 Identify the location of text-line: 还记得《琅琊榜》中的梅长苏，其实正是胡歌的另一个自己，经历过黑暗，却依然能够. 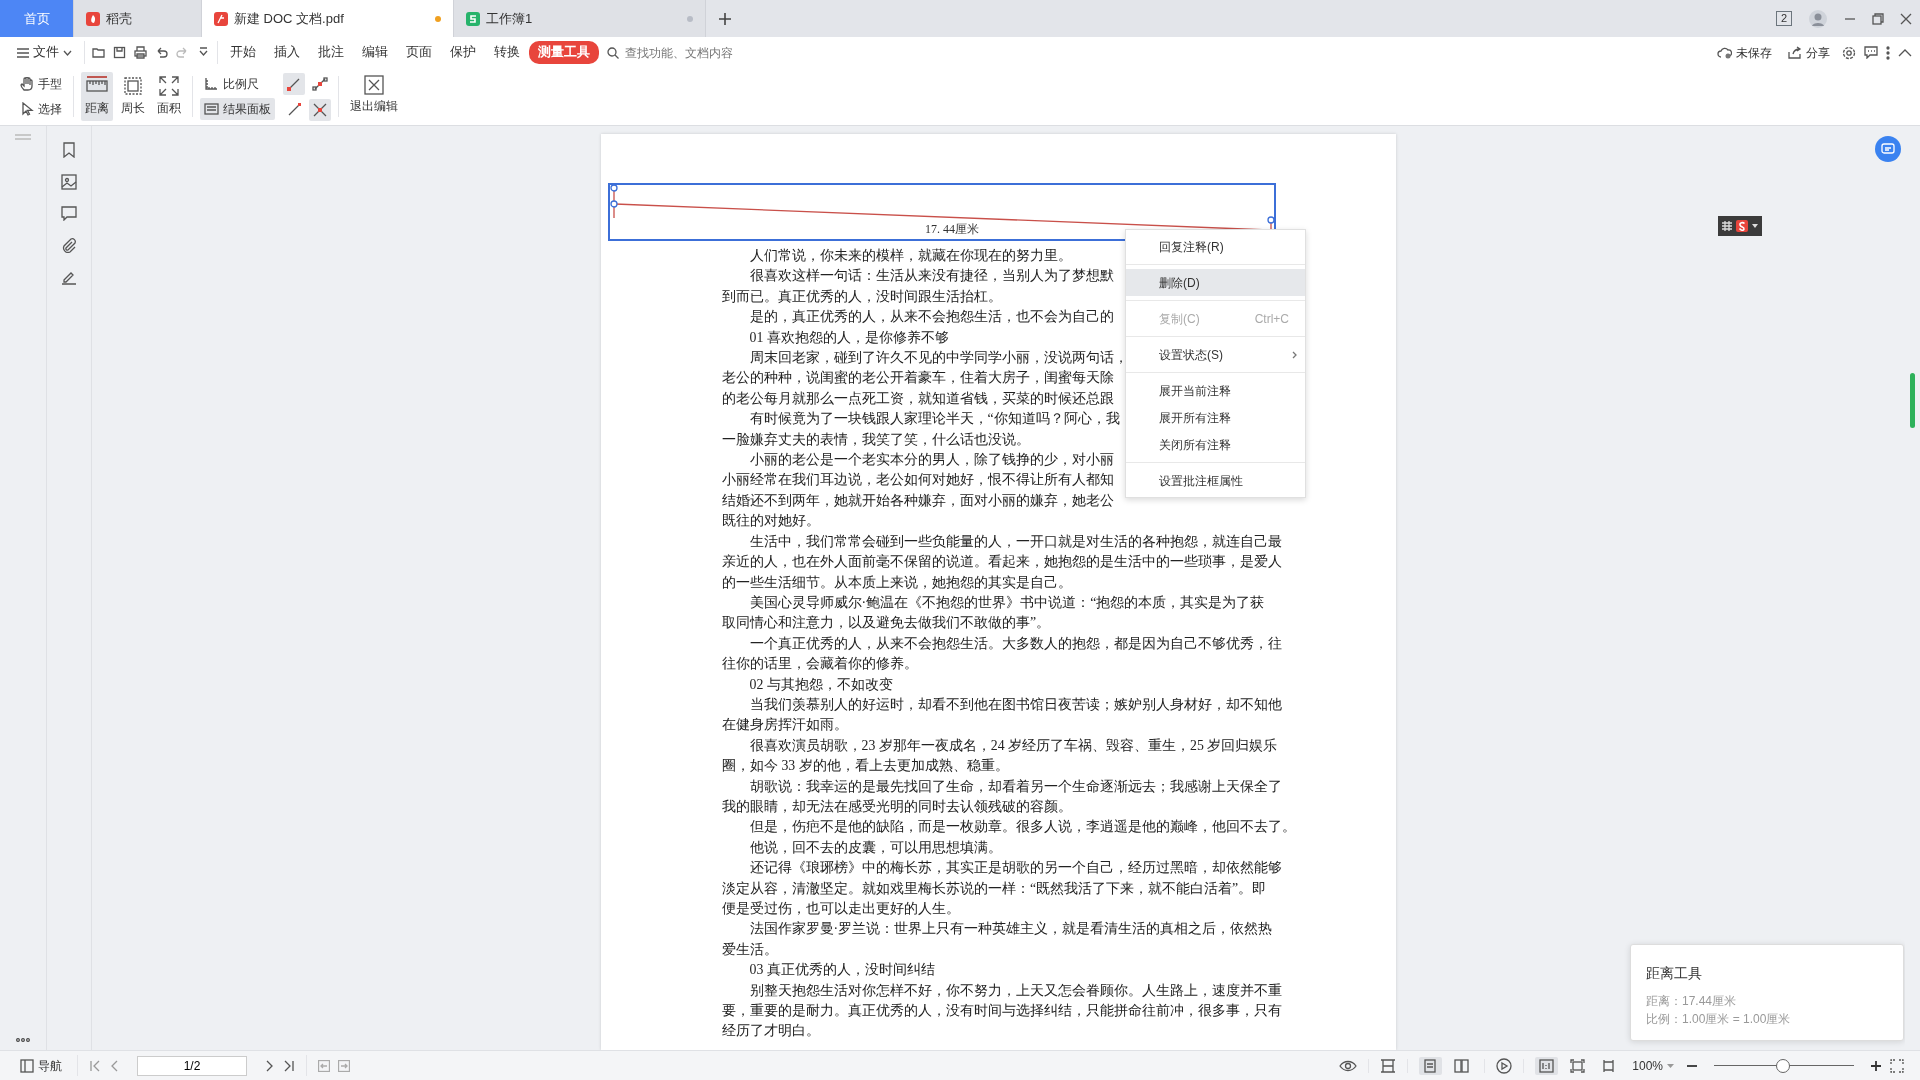
(1015, 868).